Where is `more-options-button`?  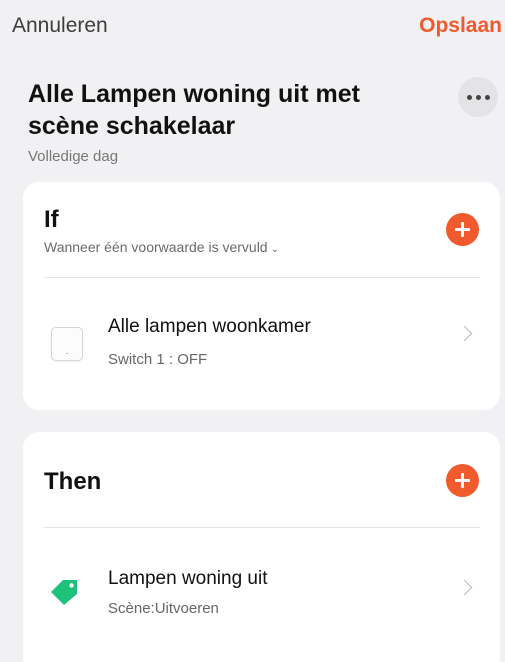 more-options-button is located at coordinates (478, 97).